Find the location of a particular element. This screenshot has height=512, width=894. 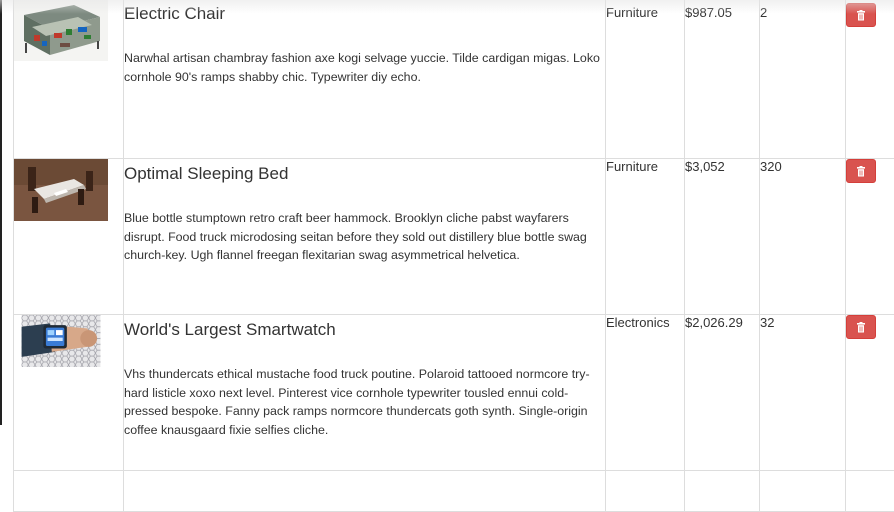

category-cell: Electronics is located at coordinates (645, 393).